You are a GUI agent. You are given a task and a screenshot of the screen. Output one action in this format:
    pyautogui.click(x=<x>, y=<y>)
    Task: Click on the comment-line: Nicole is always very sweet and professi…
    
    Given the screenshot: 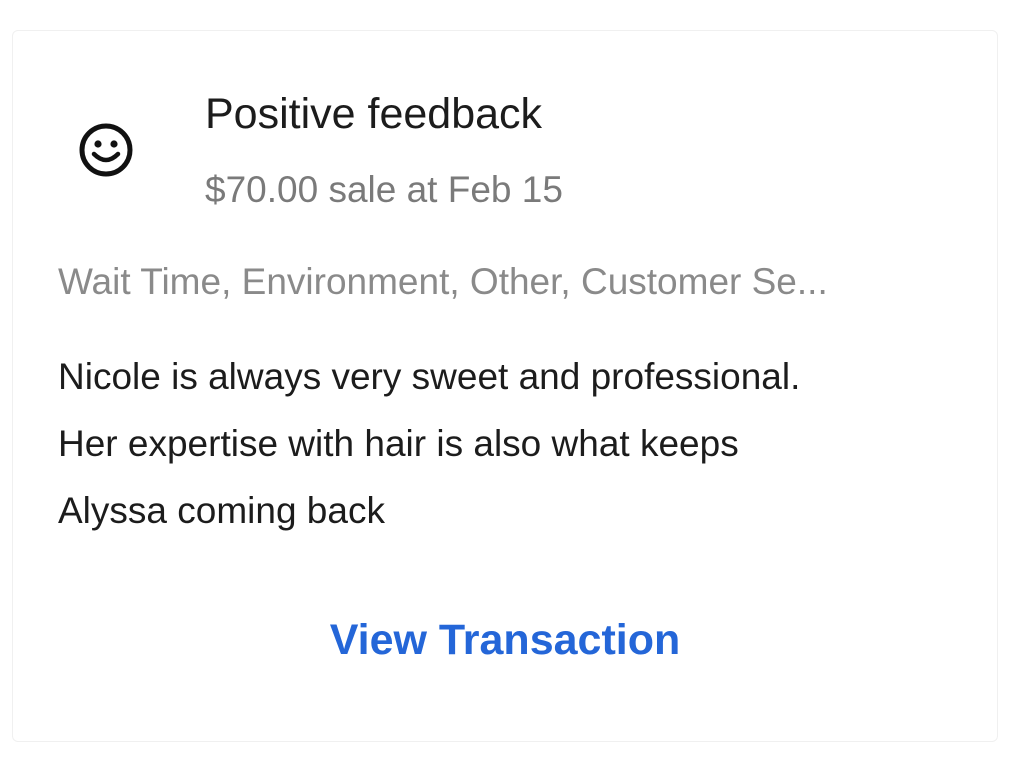 What is the action you would take?
    pyautogui.click(x=429, y=376)
    